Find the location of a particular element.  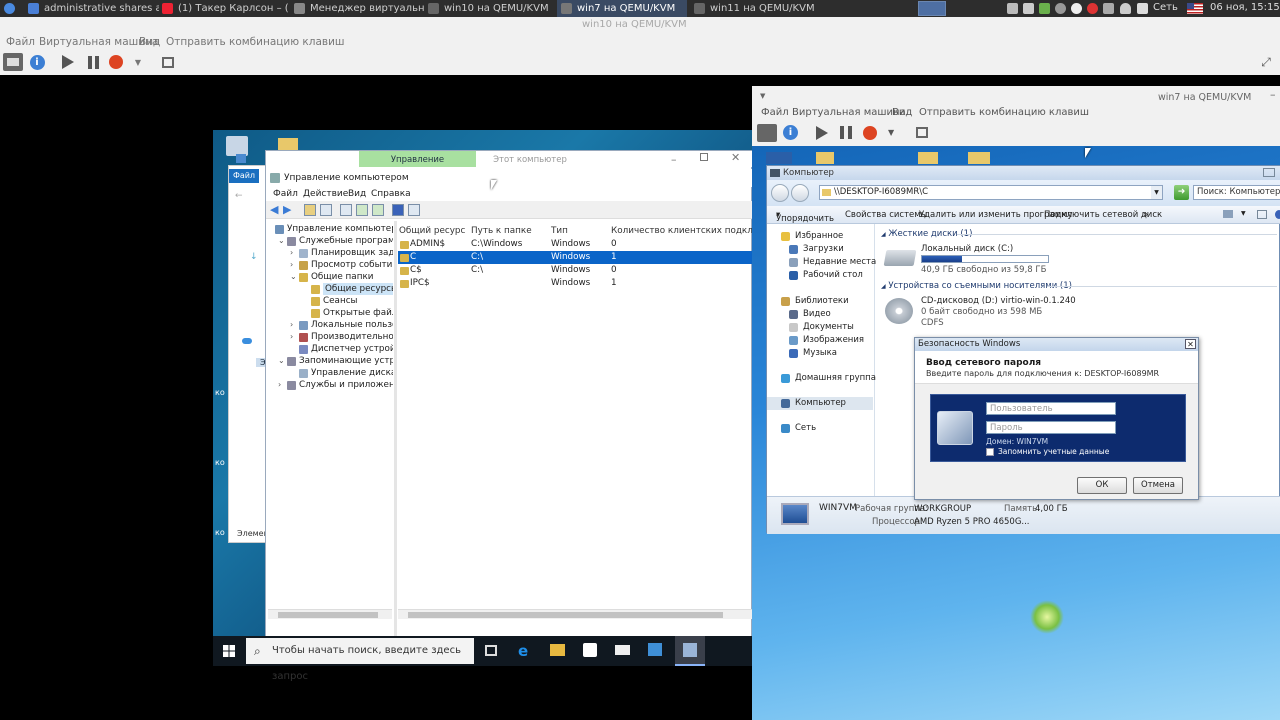

tray-bell-icon is located at coordinates (1125, 8).